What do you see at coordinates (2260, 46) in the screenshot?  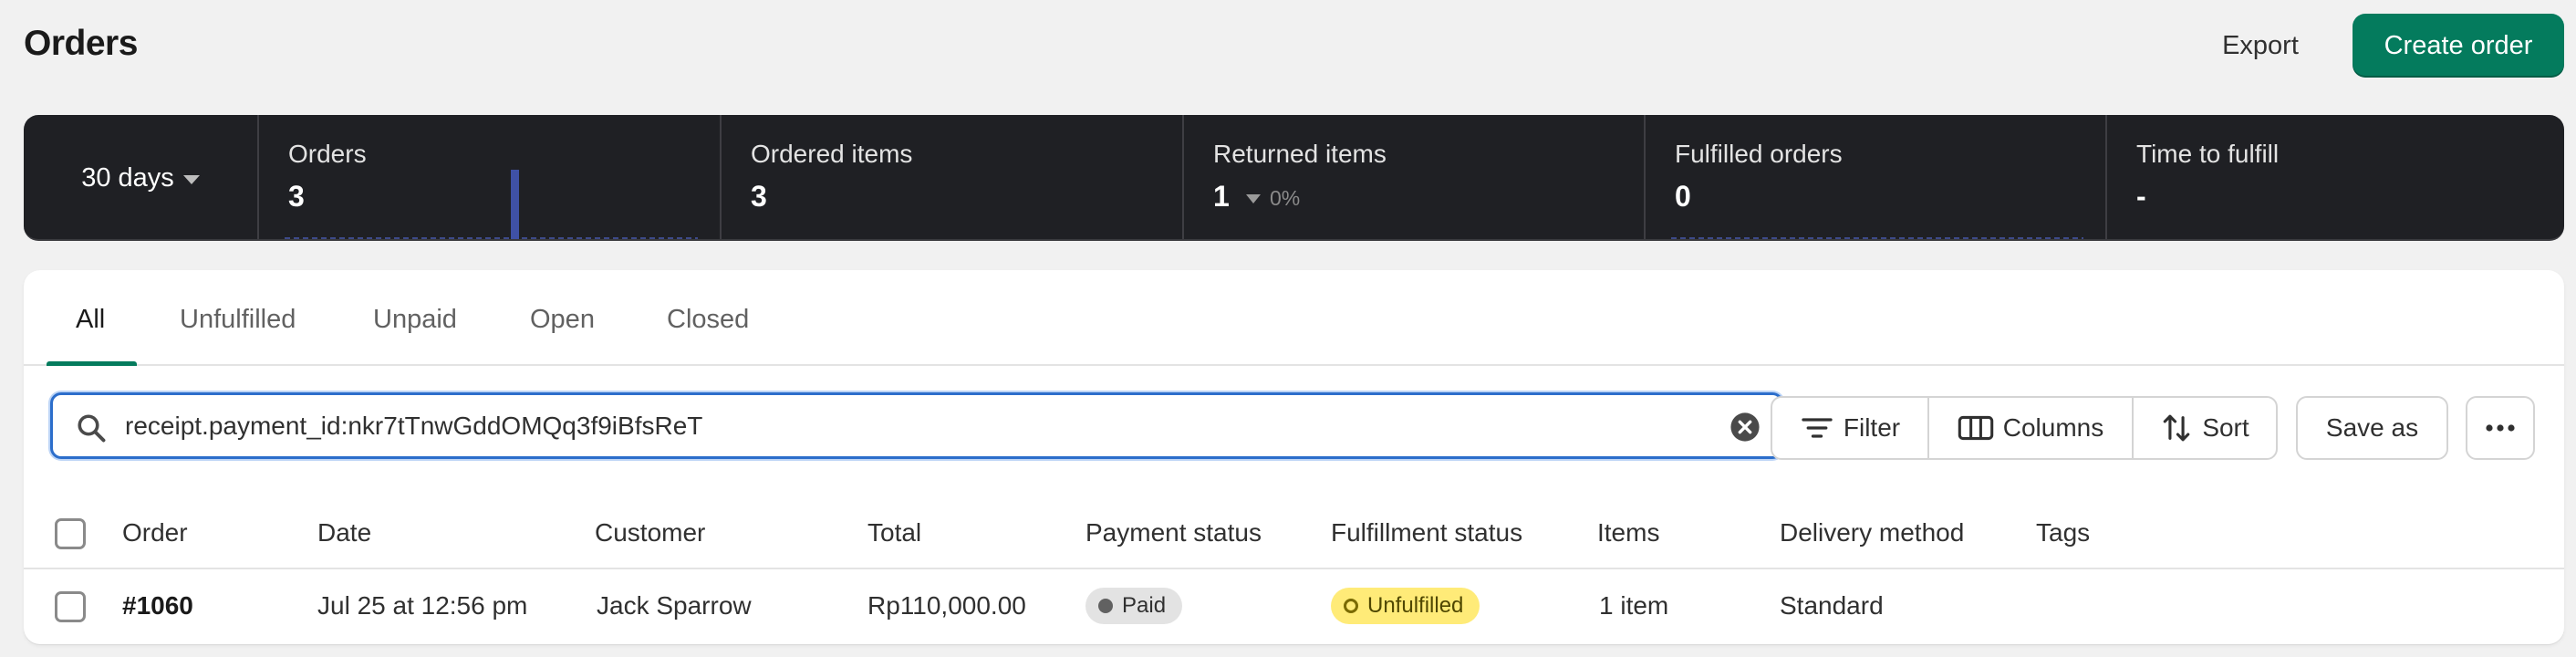 I see `export-button: Export` at bounding box center [2260, 46].